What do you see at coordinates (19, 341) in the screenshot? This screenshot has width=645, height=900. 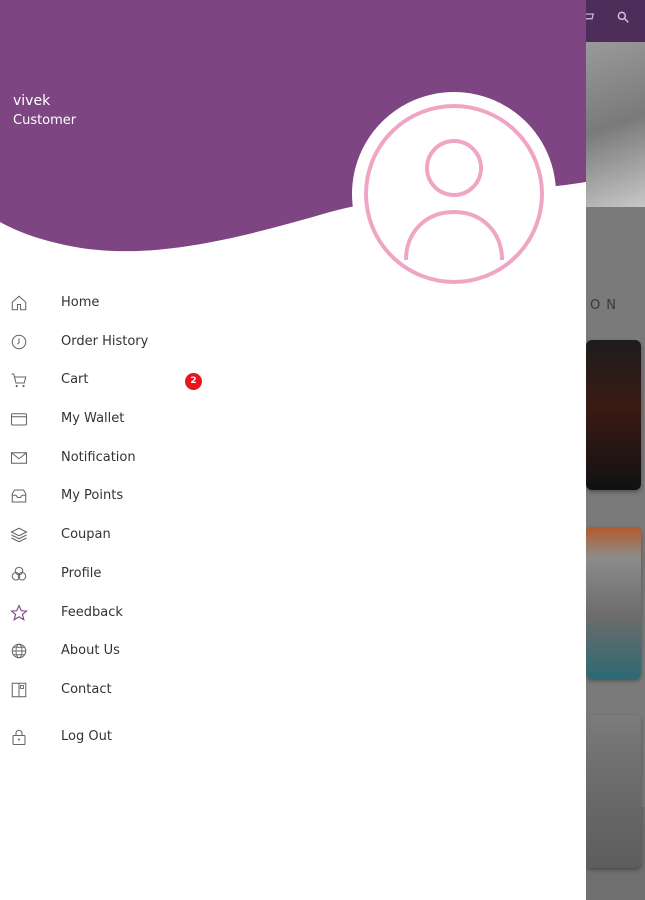 I see `clock-icon` at bounding box center [19, 341].